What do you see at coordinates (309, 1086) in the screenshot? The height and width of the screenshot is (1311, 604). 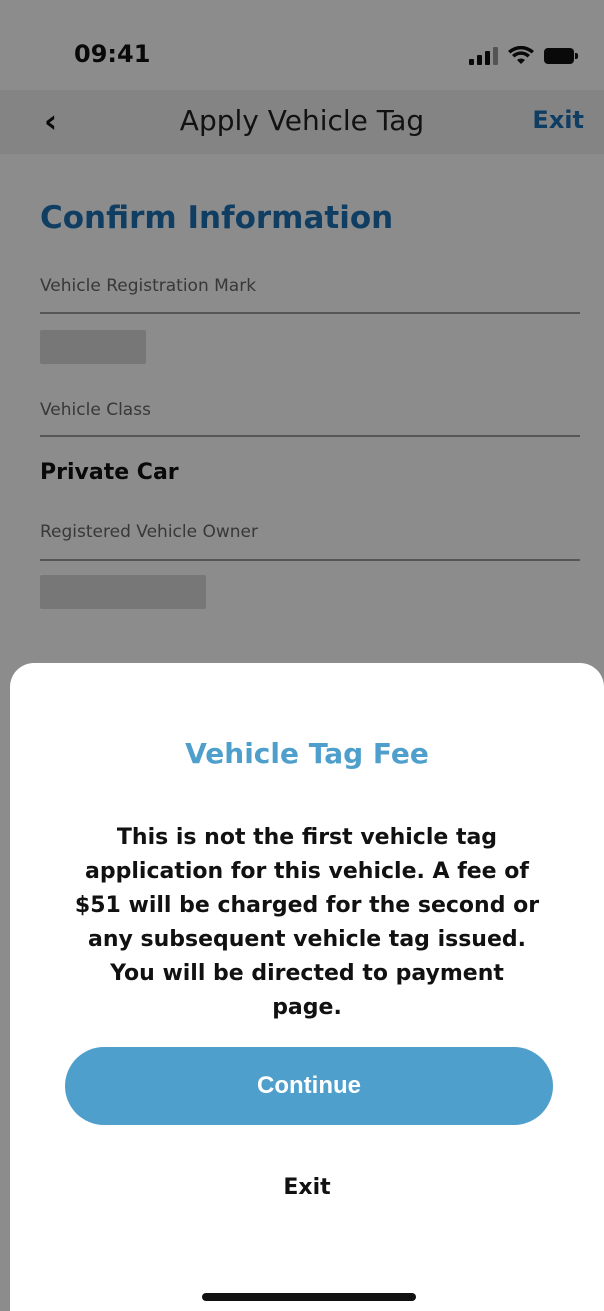 I see `continue-button: Continue` at bounding box center [309, 1086].